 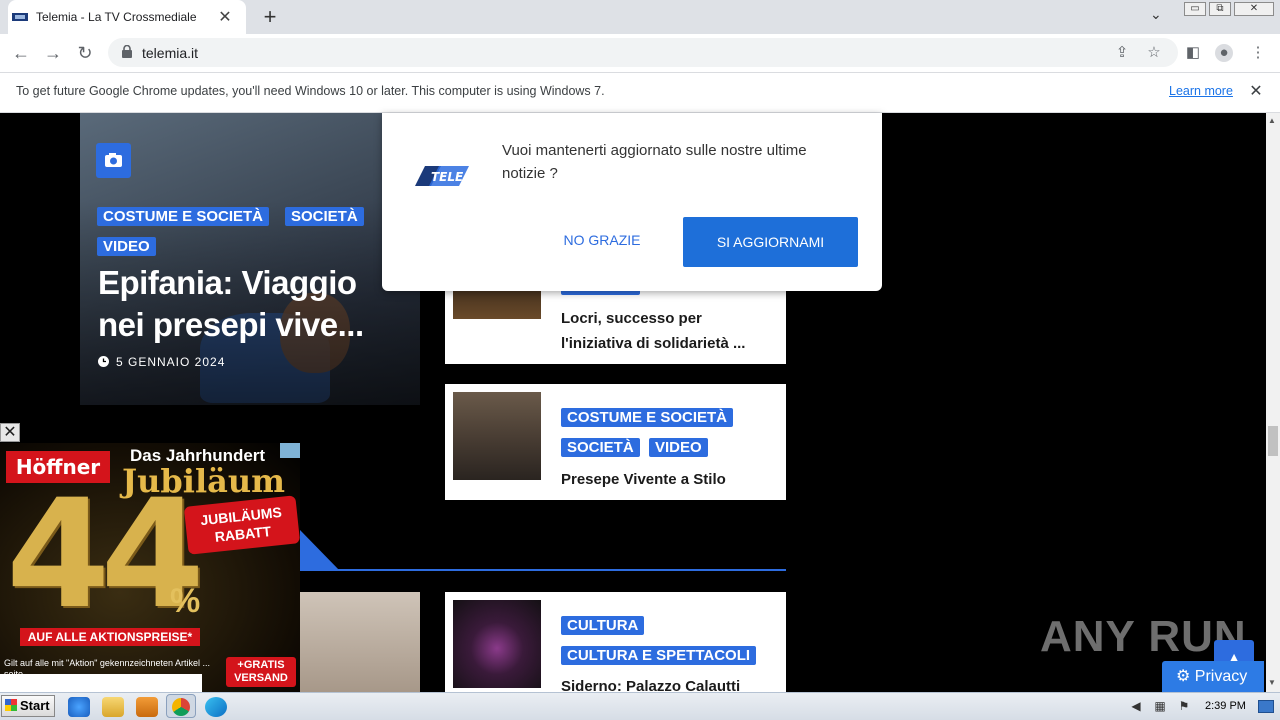 I want to click on forward-icon: →, so click(x=53, y=53).